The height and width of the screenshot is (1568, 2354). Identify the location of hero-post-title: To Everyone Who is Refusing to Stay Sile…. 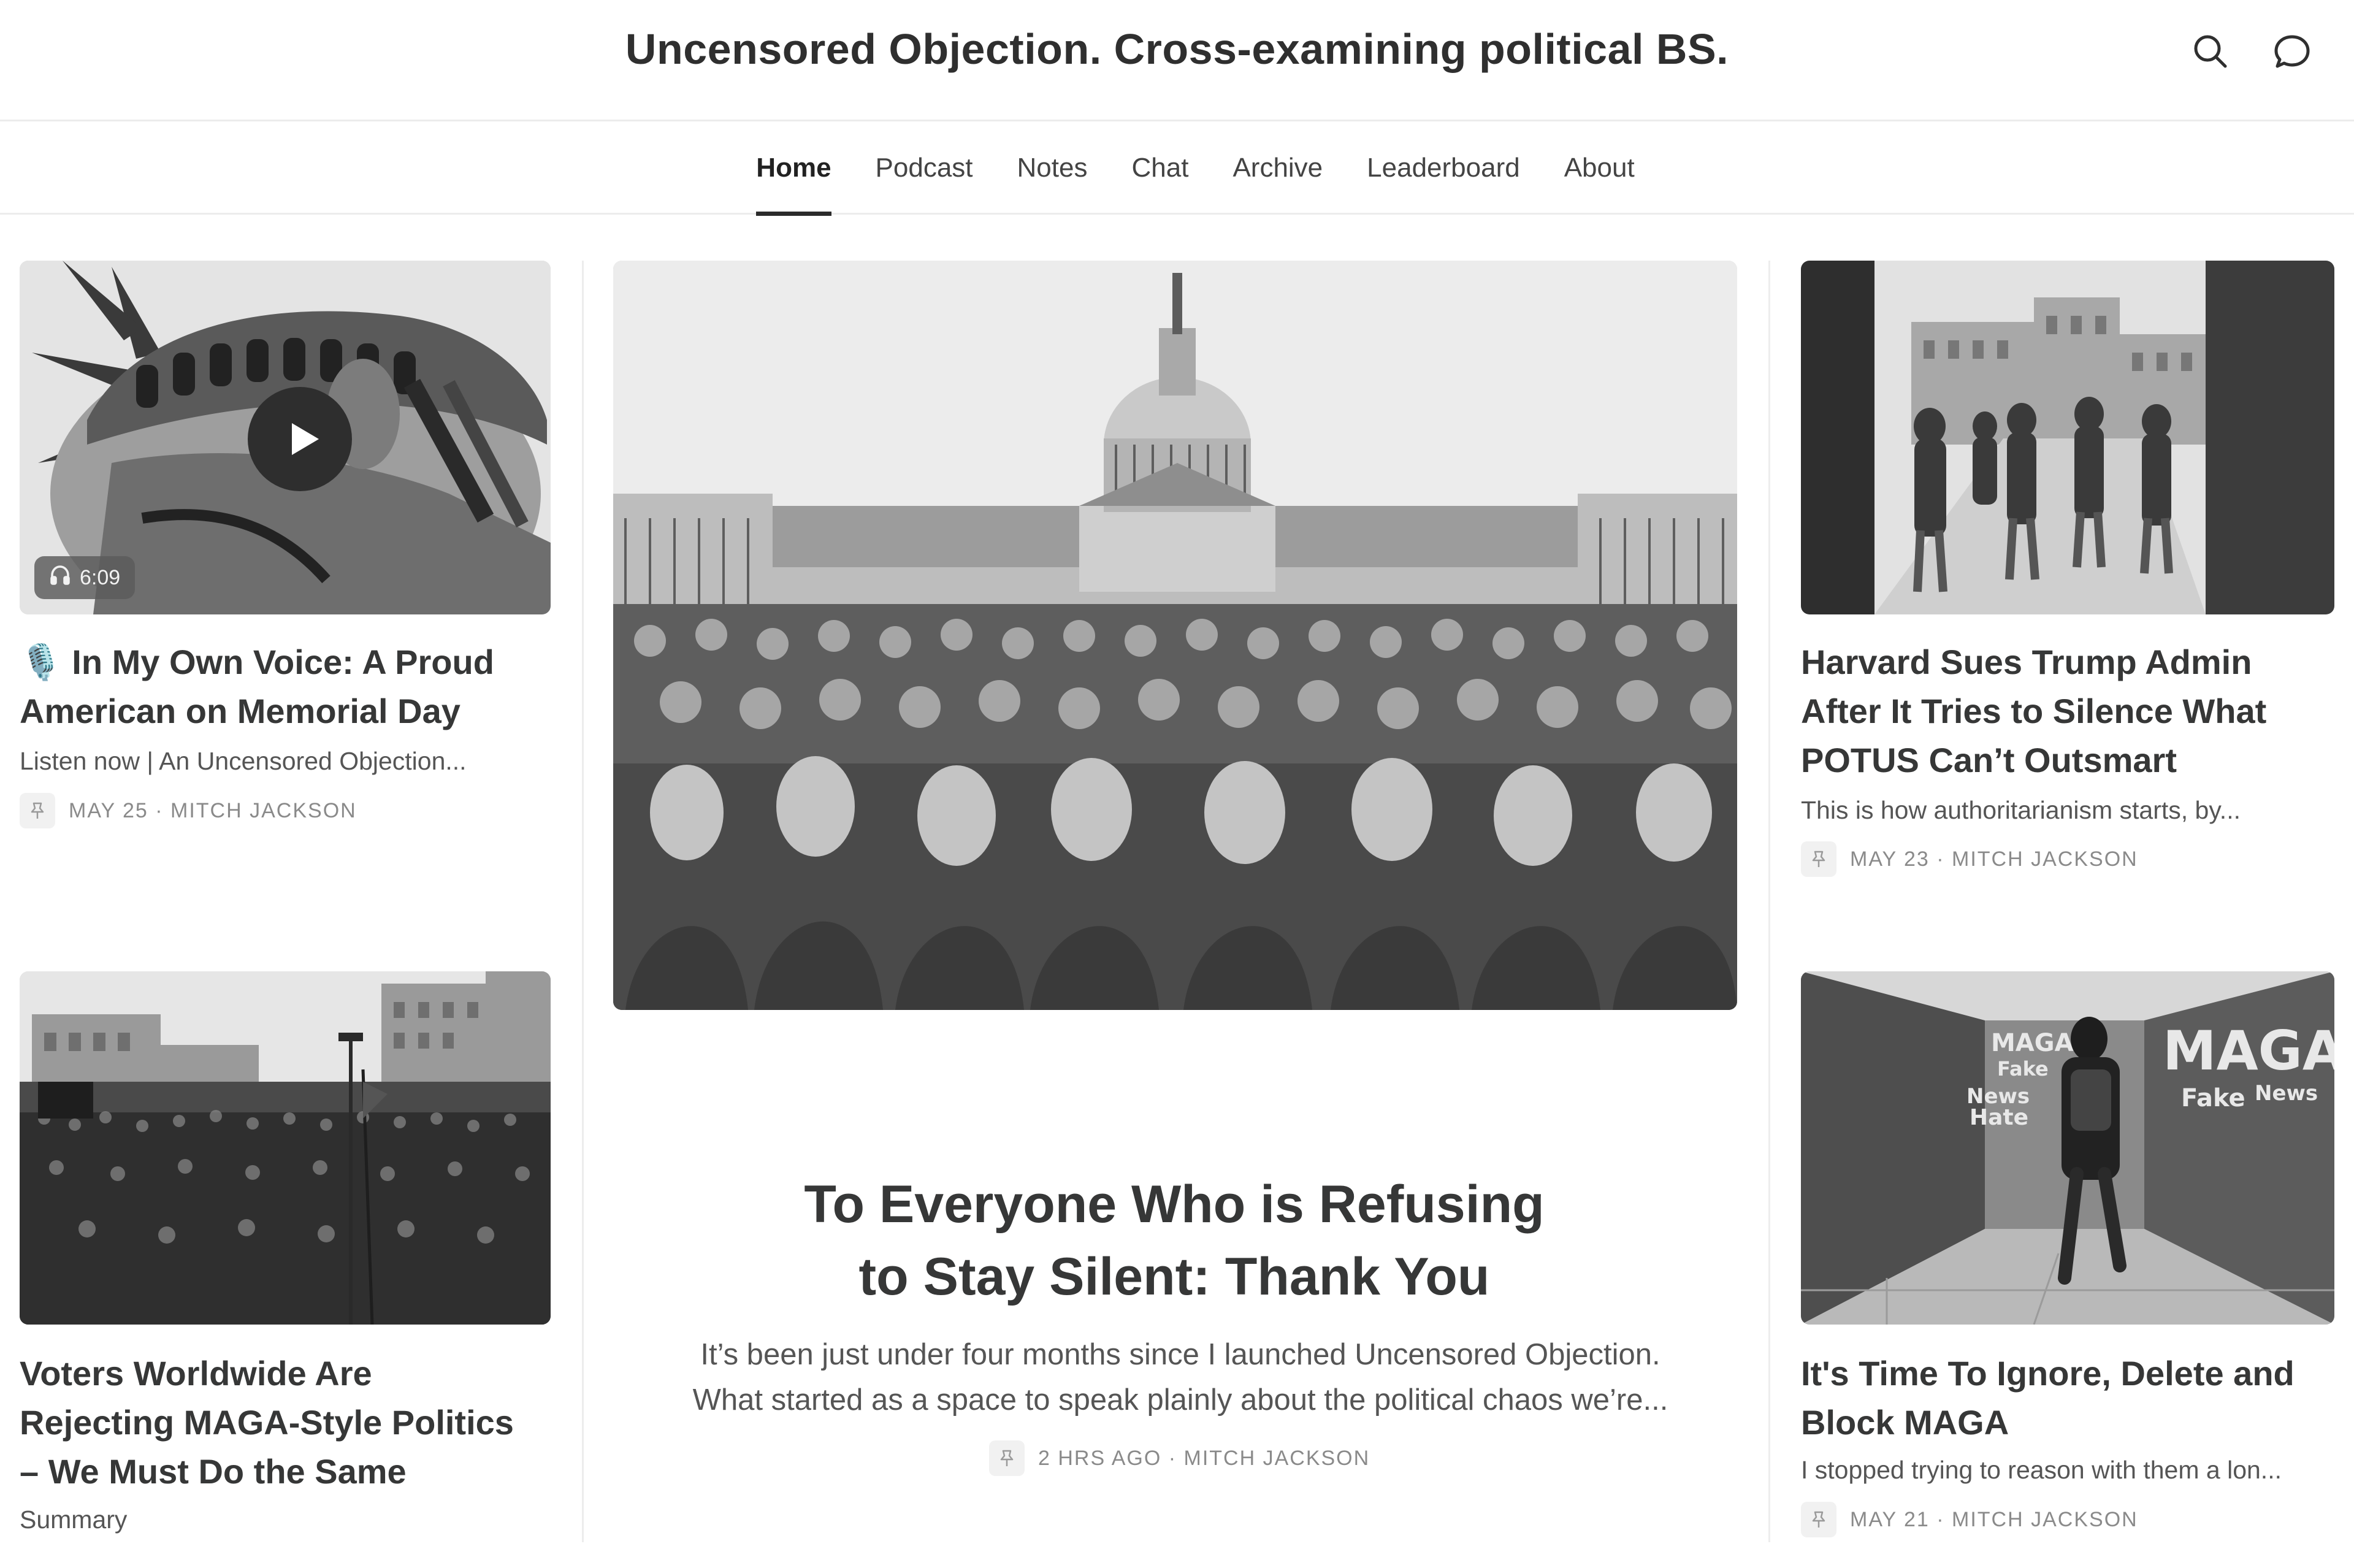
(1174, 1240).